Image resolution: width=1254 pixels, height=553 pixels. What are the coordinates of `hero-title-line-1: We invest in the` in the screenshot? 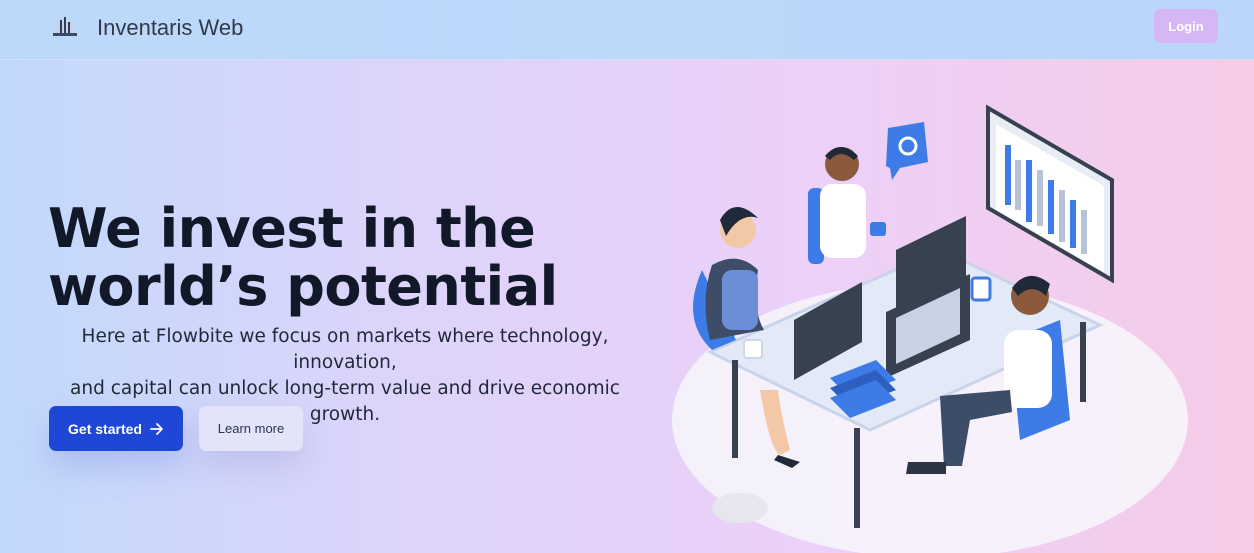 It's located at (292, 228).